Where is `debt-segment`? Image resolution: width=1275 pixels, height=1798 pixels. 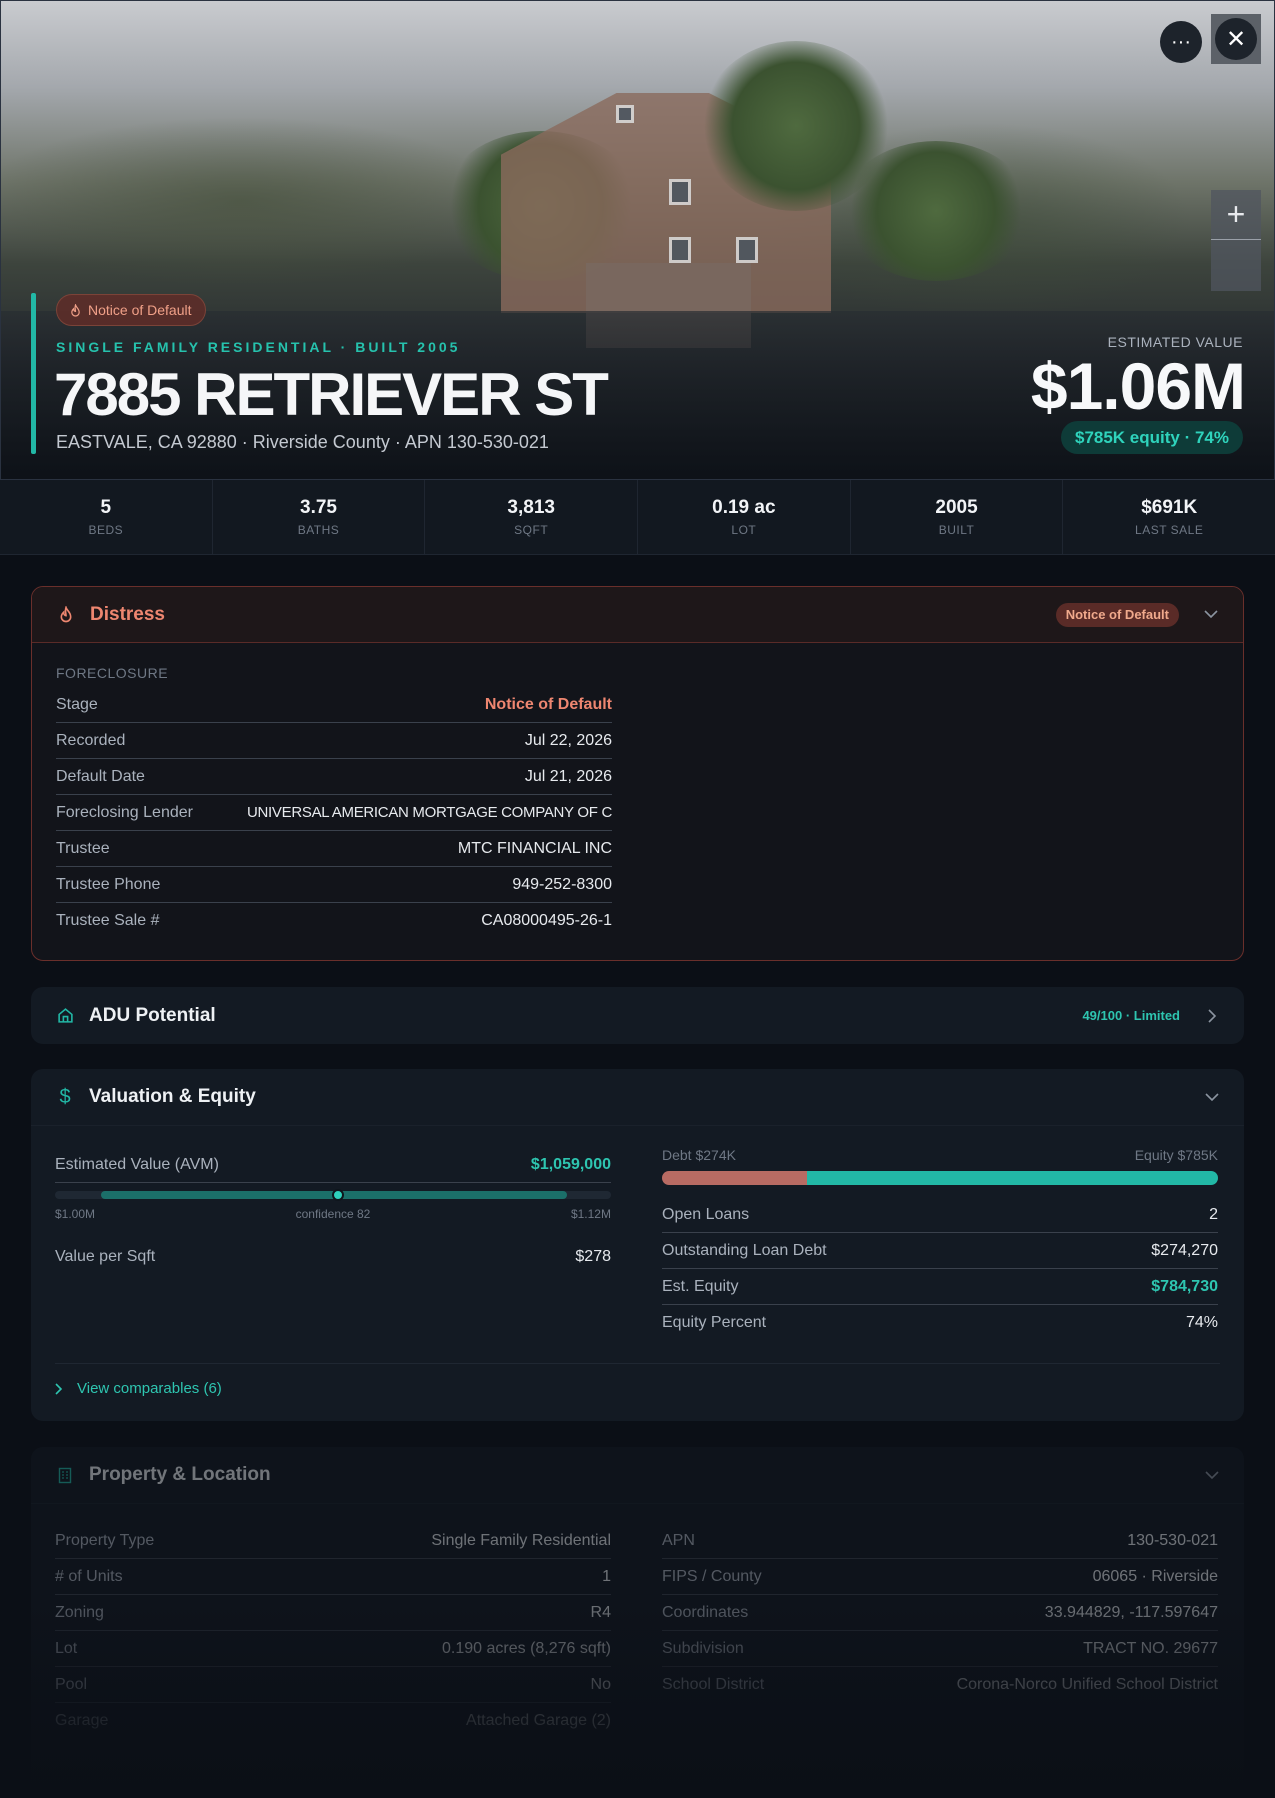 debt-segment is located at coordinates (734, 1178).